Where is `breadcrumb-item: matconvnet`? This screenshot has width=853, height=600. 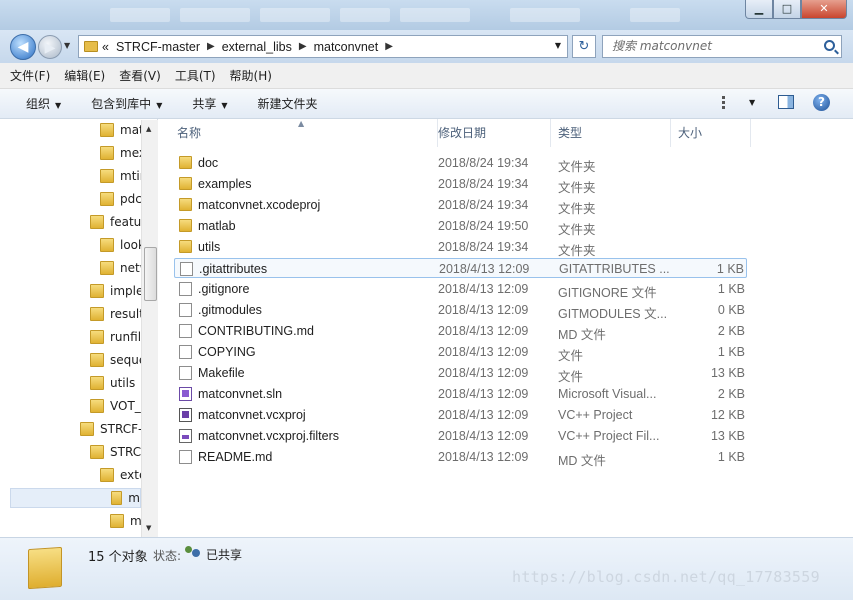 breadcrumb-item: matconvnet is located at coordinates (346, 47).